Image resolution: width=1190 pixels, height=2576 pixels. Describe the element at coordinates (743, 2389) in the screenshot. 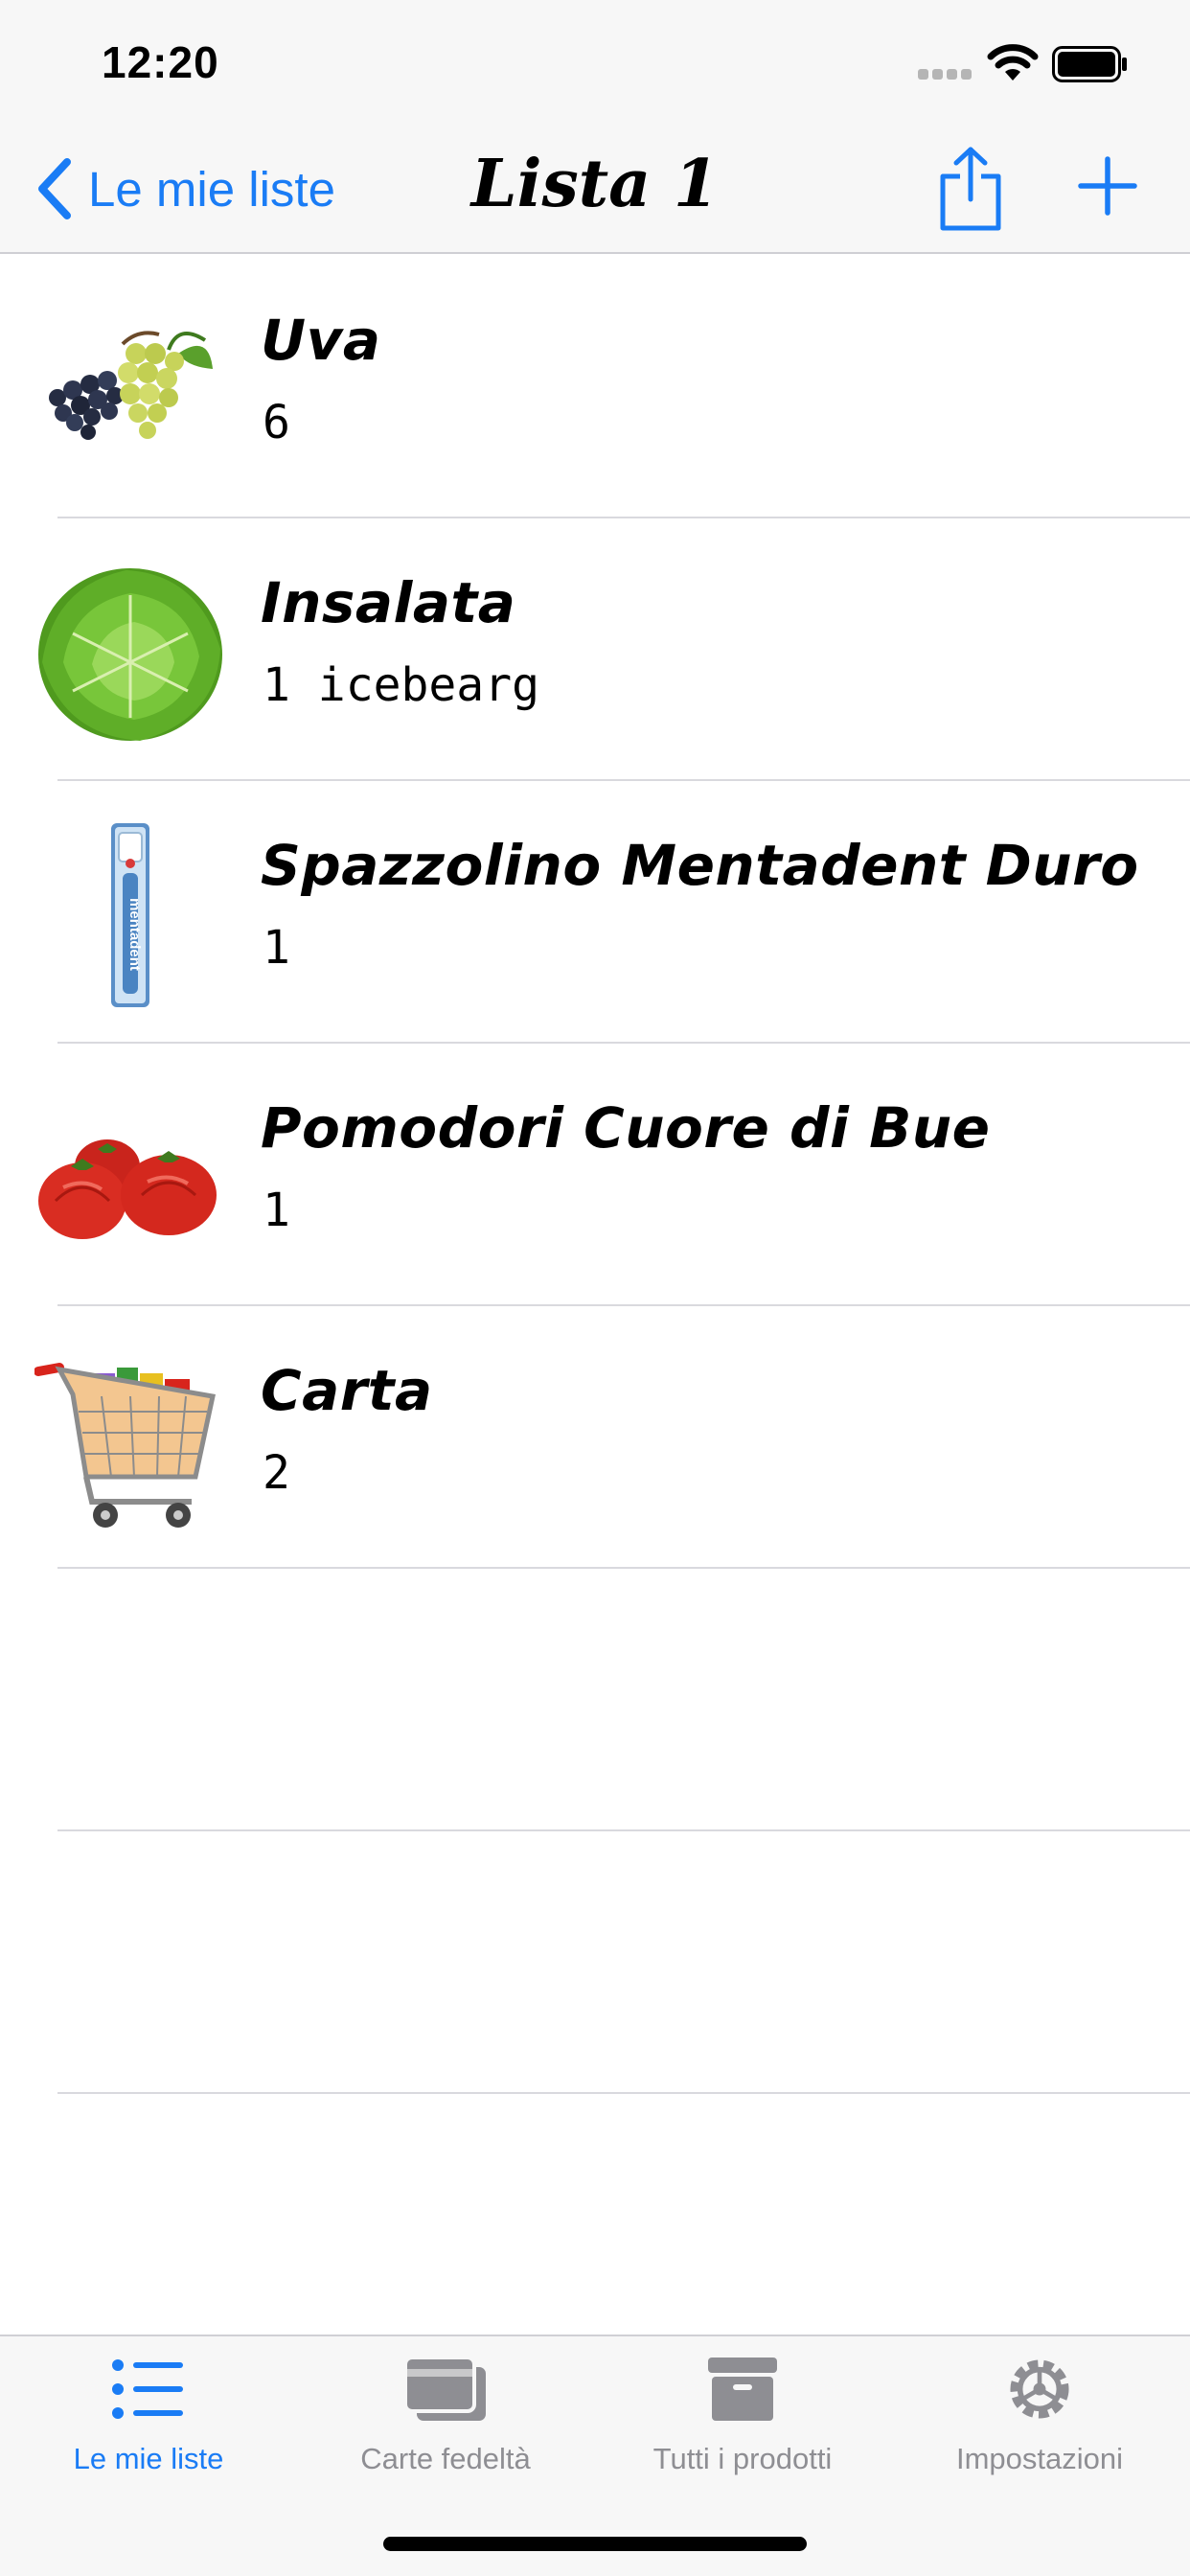

I see `archive-box-icon` at that location.